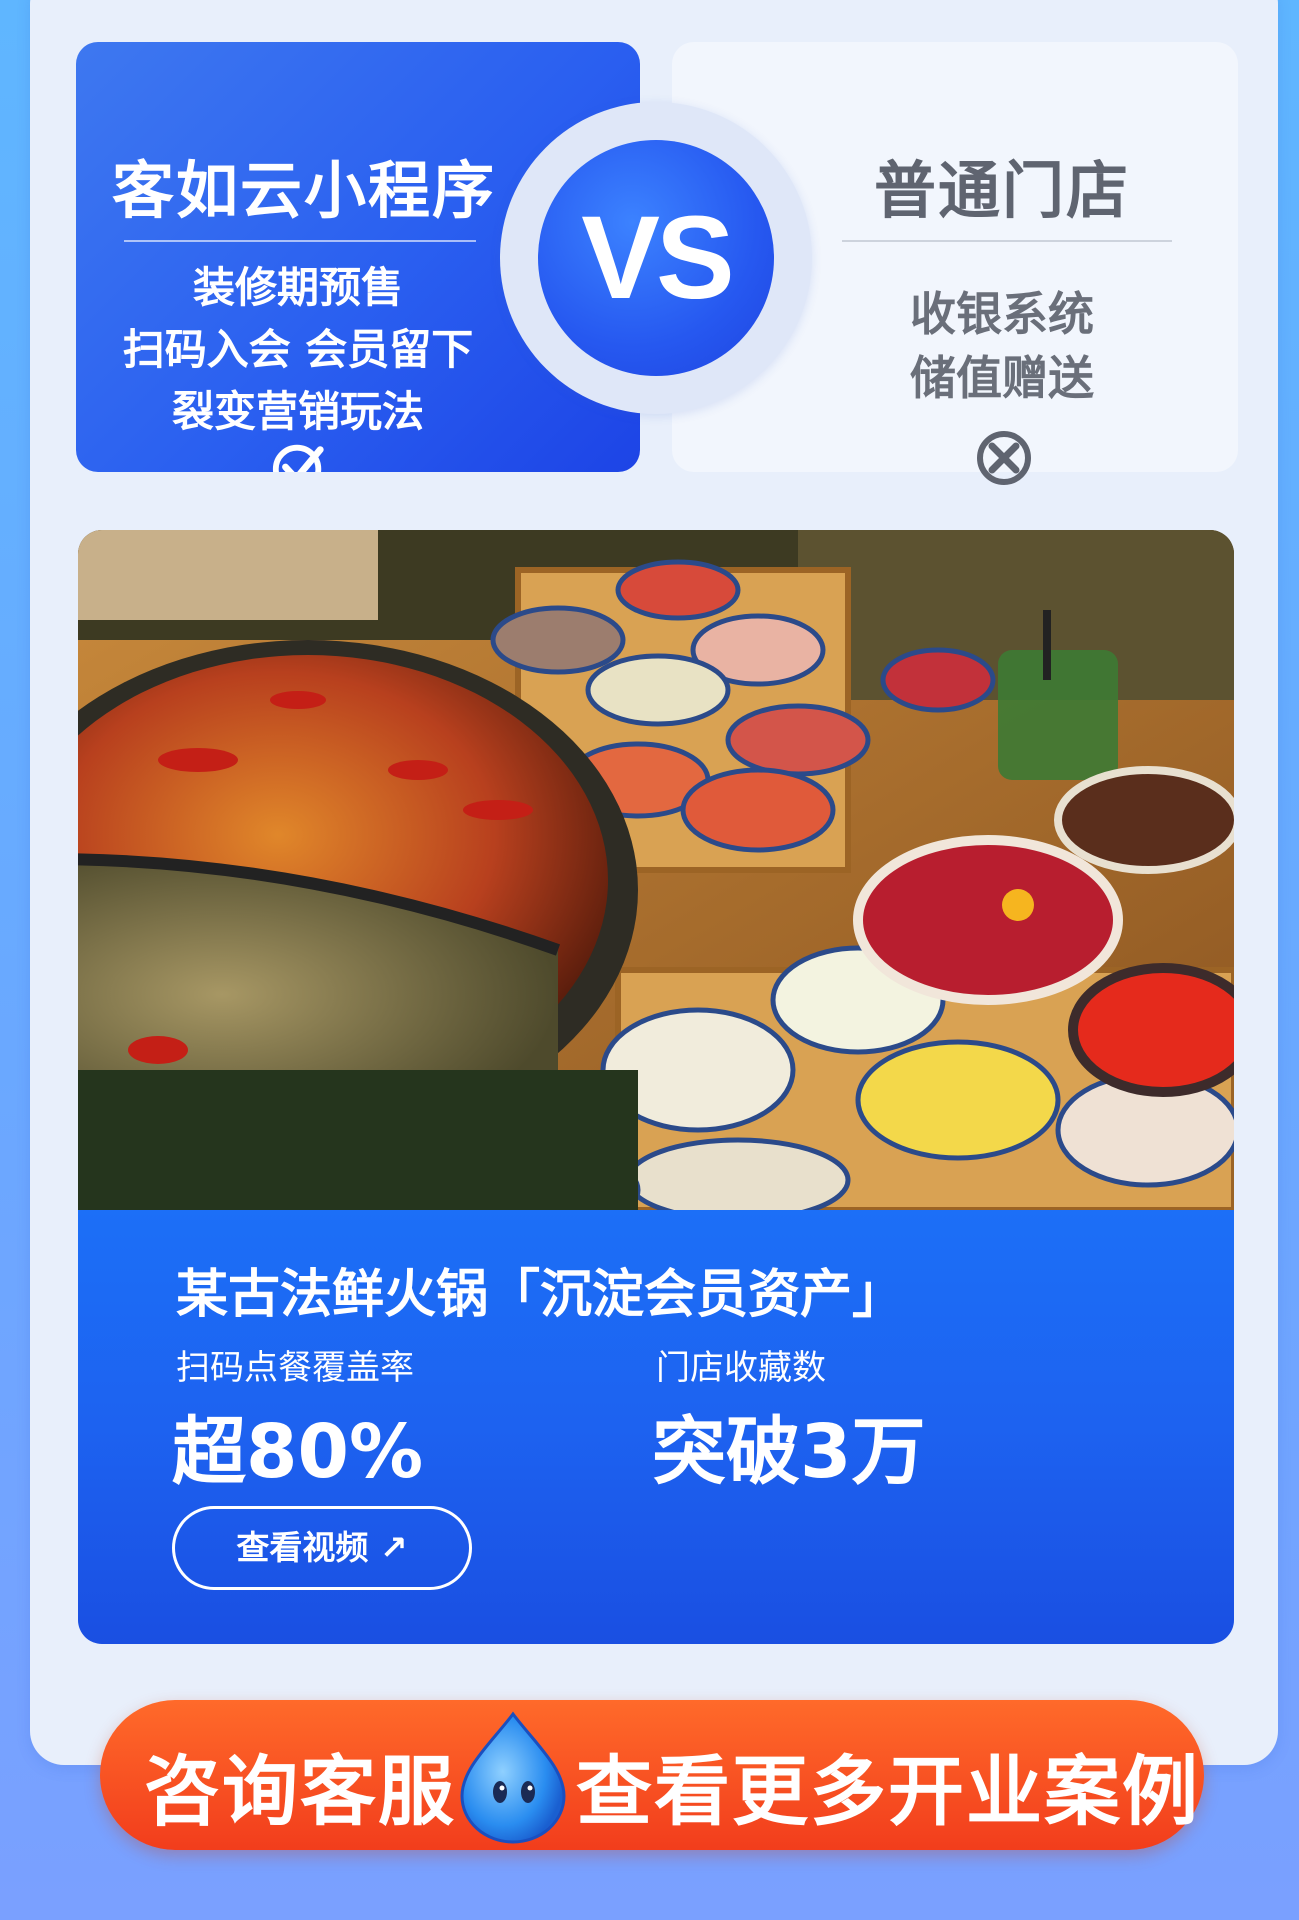 This screenshot has height=1920, width=1299. Describe the element at coordinates (513, 1777) in the screenshot. I see `water-drop-mascot-icon` at that location.